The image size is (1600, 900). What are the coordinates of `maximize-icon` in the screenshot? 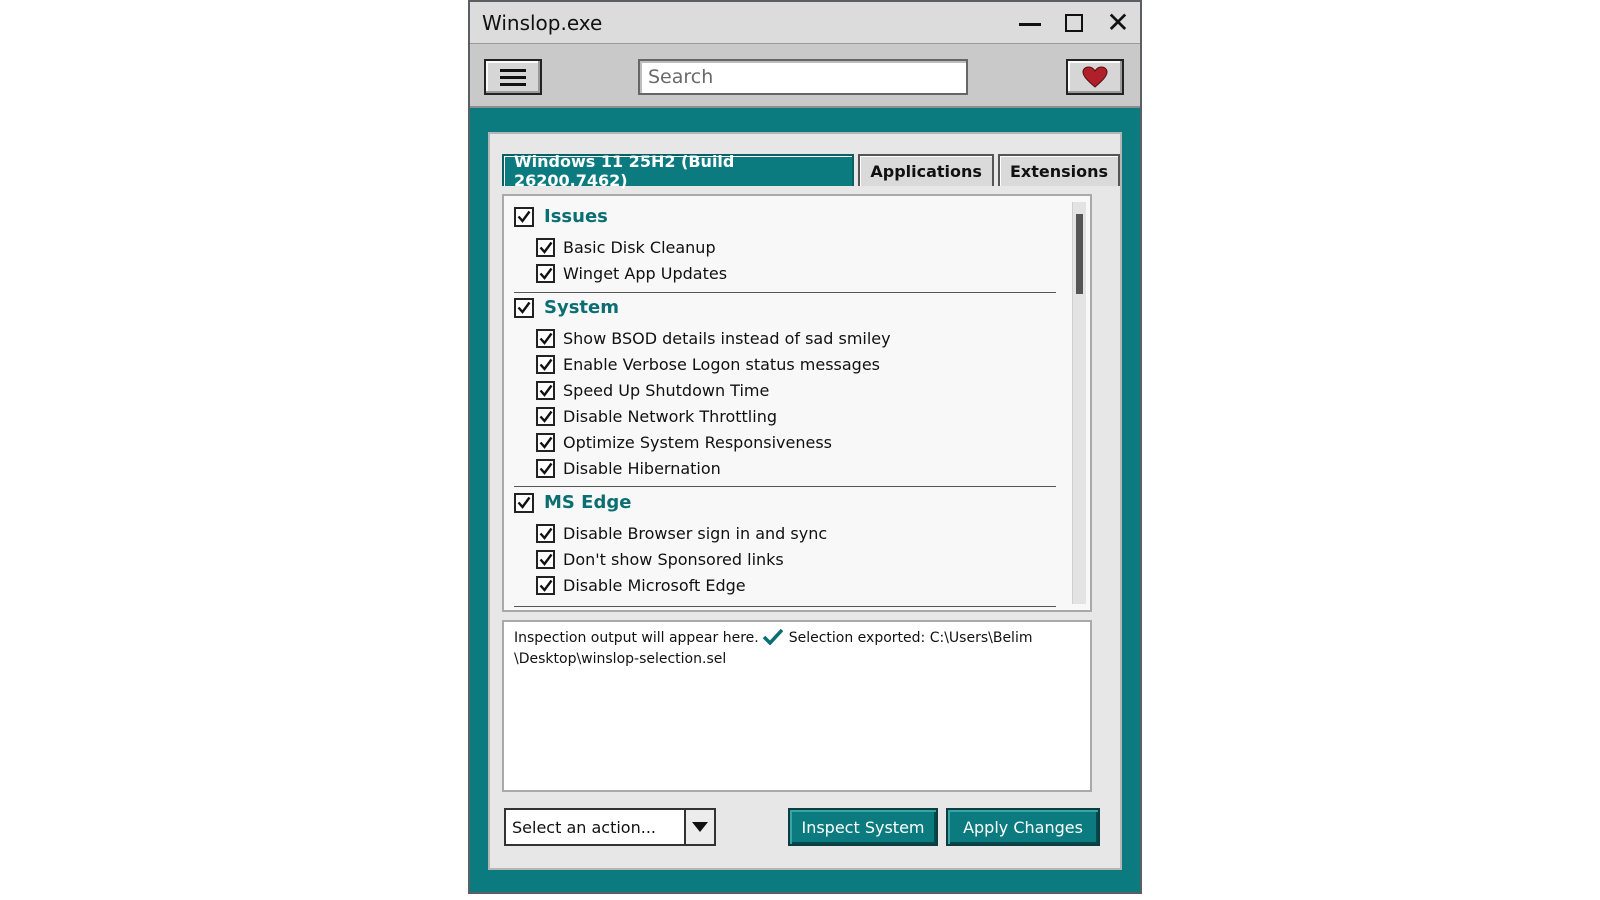 It's located at (1074, 22).